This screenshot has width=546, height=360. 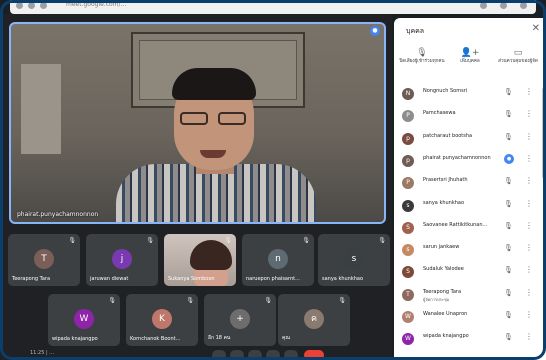 I want to click on participant-tile: W 🎙 wipada knajangpo, so click(x=84, y=320).